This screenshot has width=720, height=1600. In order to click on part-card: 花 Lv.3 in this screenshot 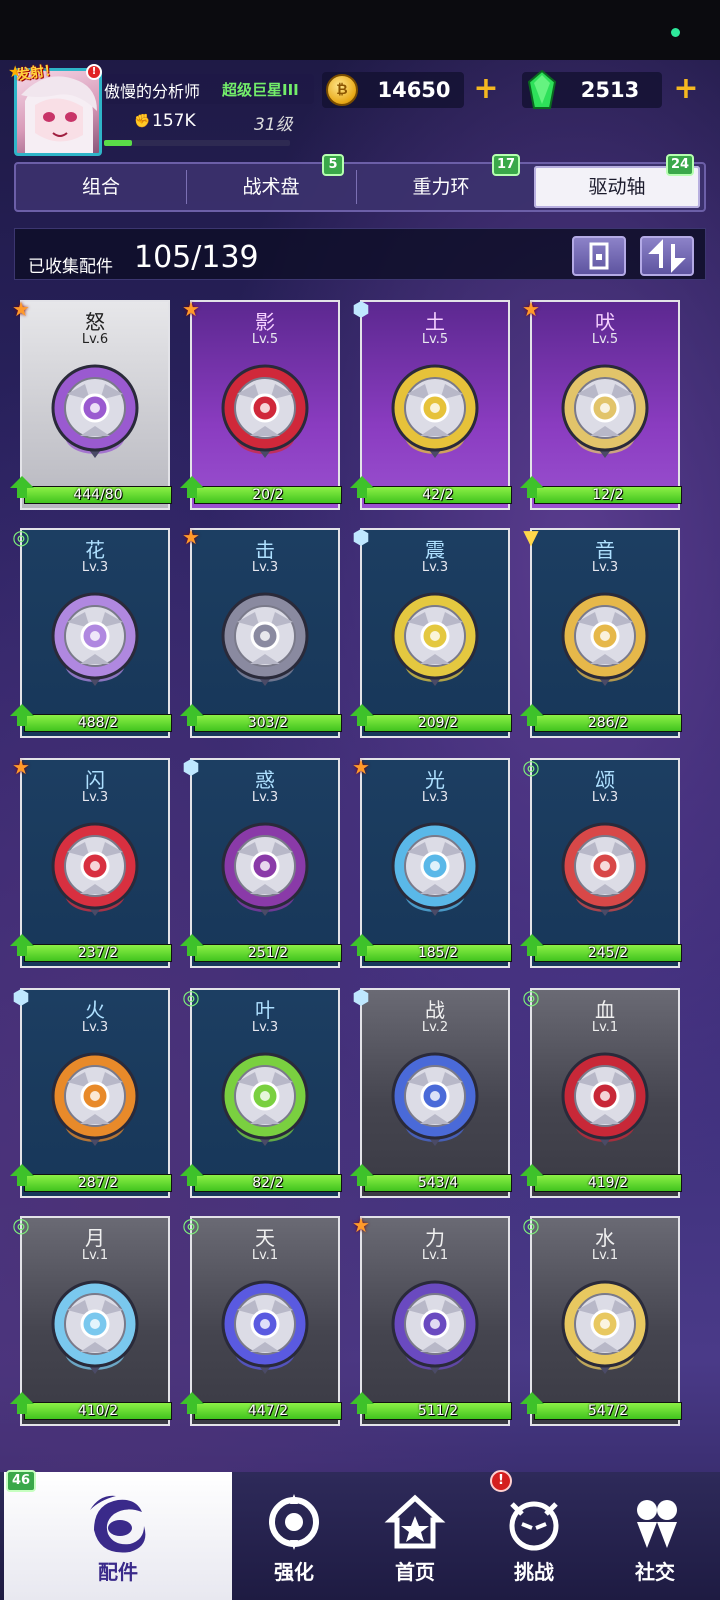, I will do `click(95, 633)`.